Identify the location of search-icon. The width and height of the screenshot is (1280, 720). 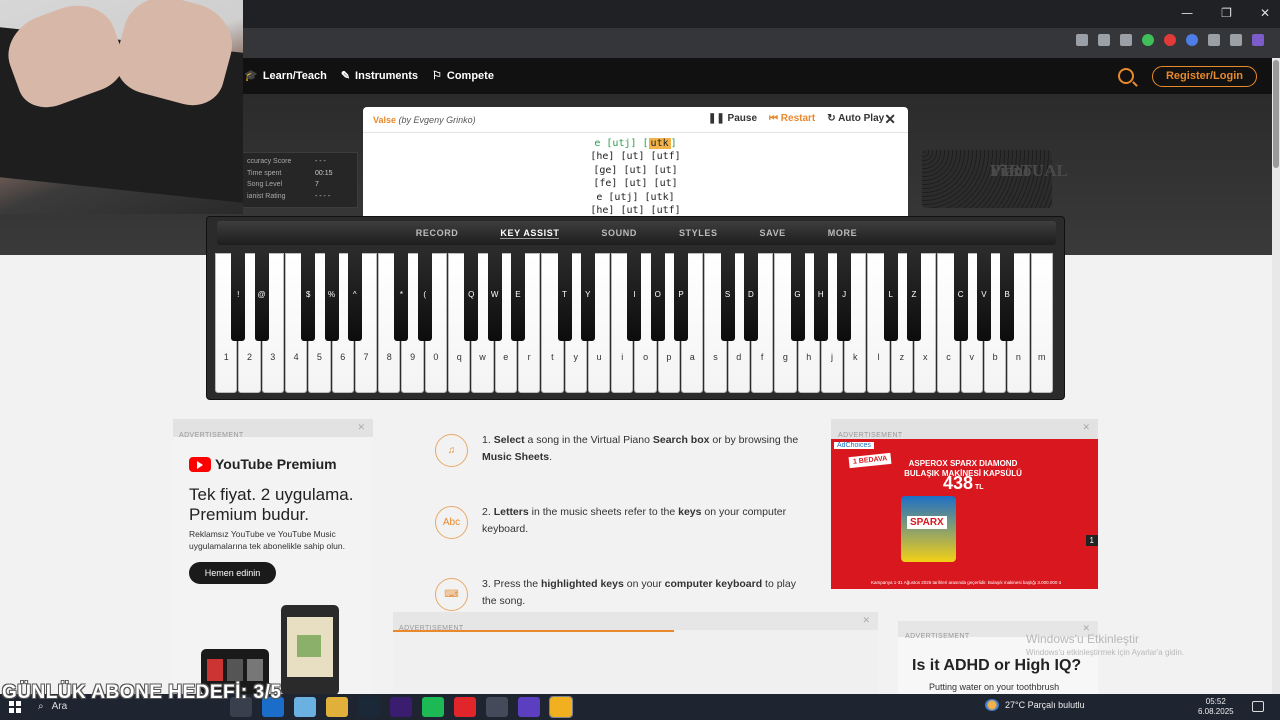
(1126, 76).